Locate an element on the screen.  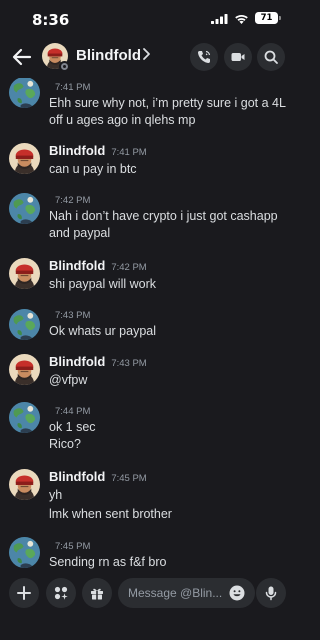
chevron-right-icon is located at coordinates (147, 54).